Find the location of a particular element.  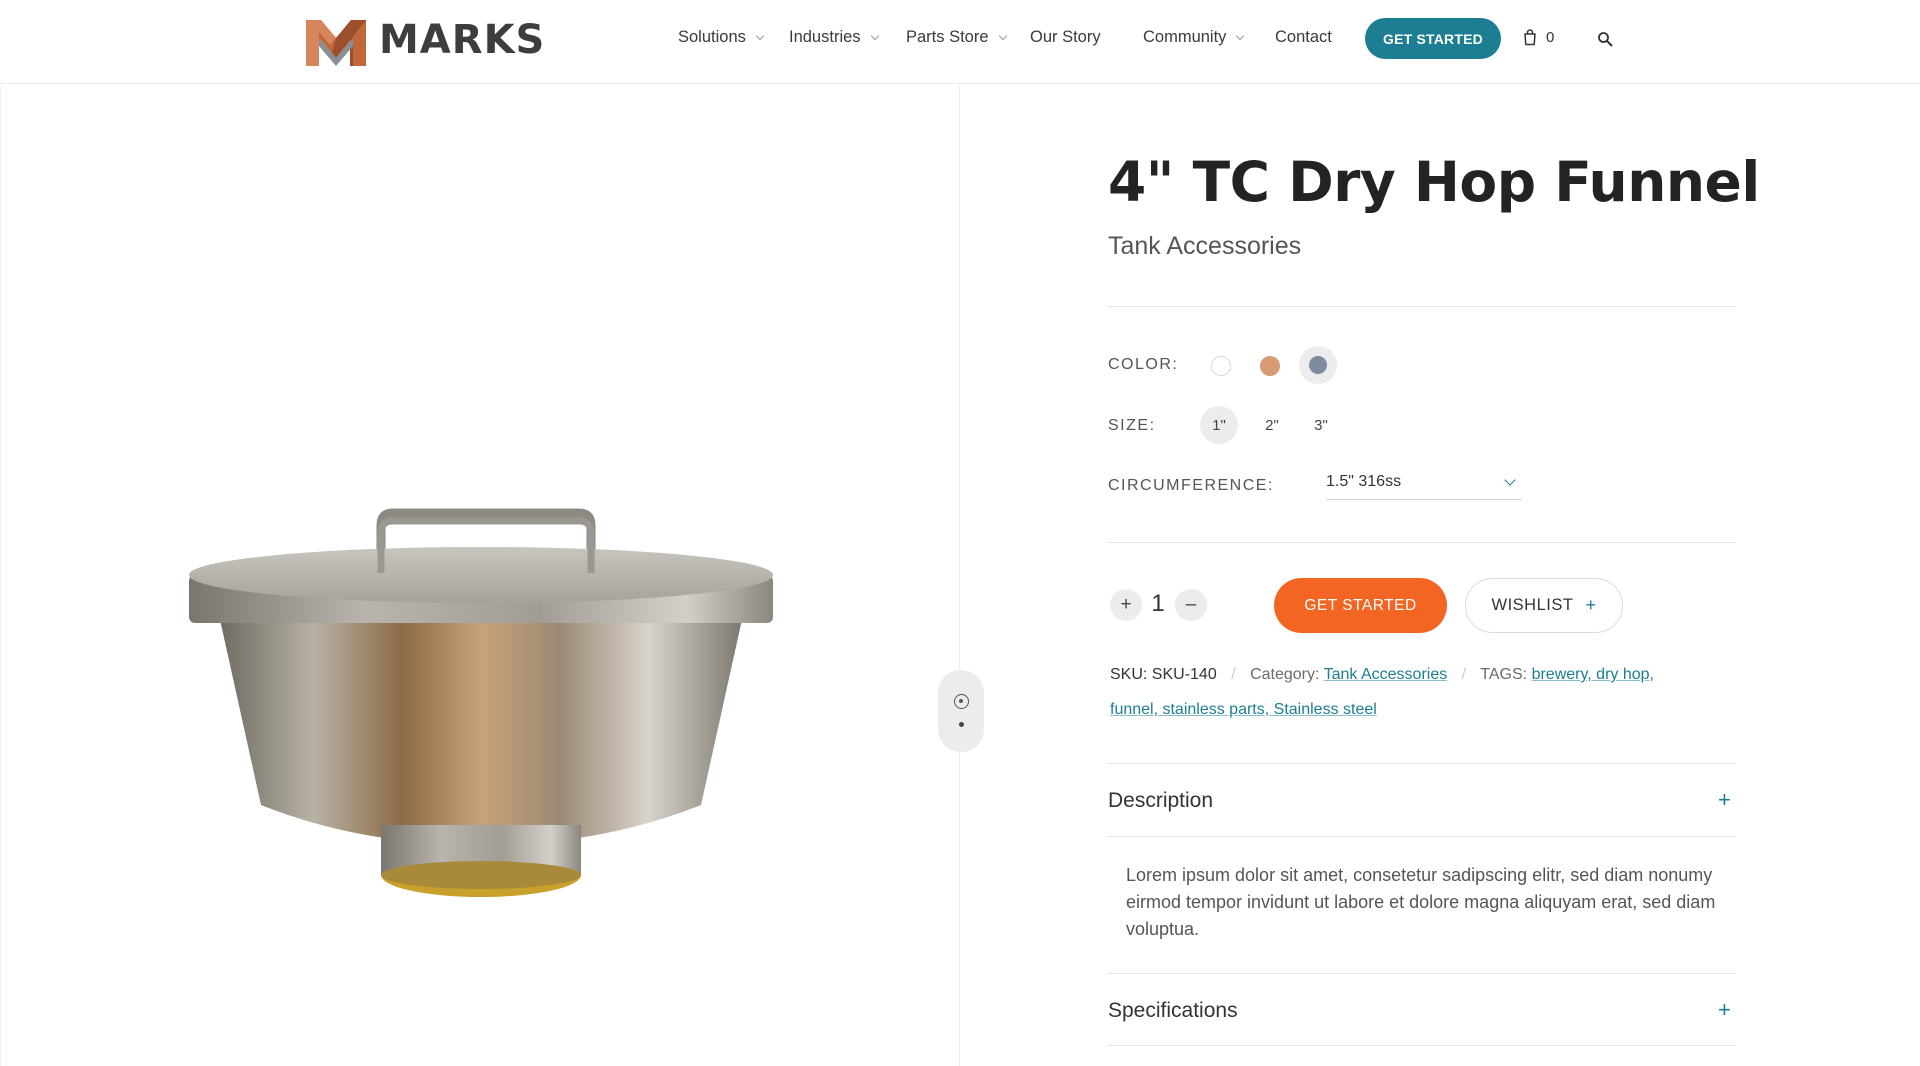

cart-button: 0 is located at coordinates (1538, 37).